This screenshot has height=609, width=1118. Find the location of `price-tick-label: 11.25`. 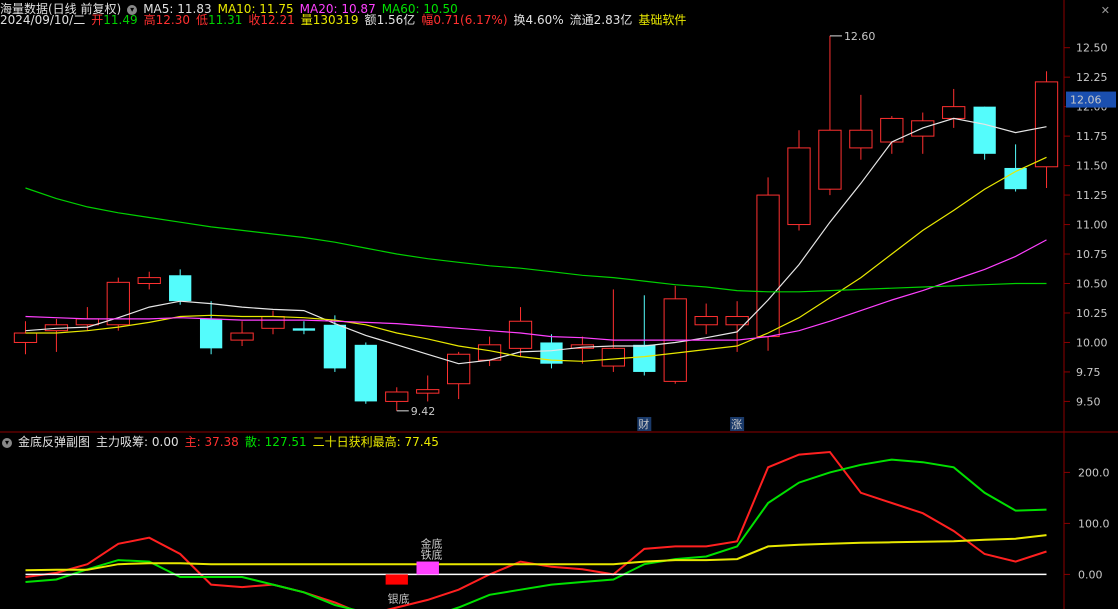

price-tick-label: 11.25 is located at coordinates (1092, 195).